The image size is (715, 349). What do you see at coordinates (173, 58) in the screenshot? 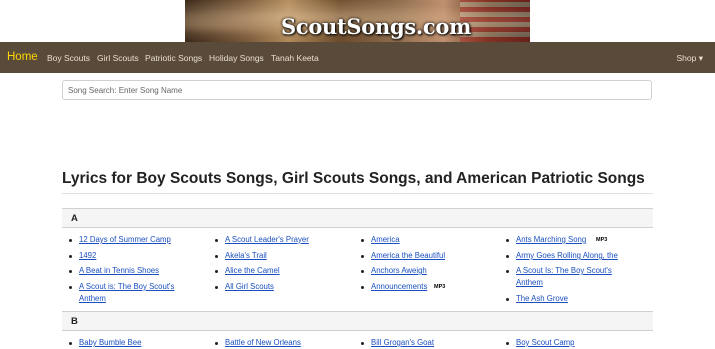
I see `nav-patriotic-songs: Patriotic Songs` at bounding box center [173, 58].